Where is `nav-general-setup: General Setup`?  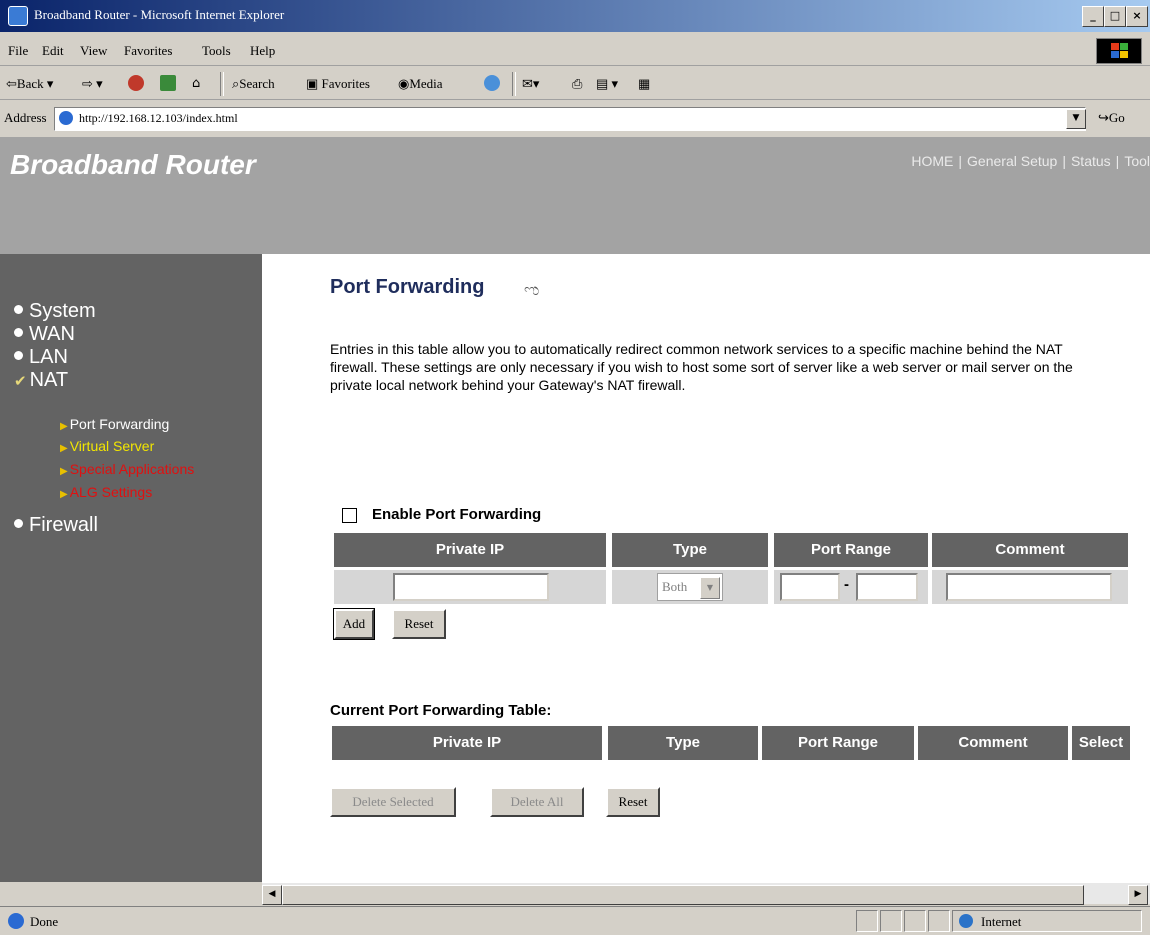 nav-general-setup: General Setup is located at coordinates (1012, 161).